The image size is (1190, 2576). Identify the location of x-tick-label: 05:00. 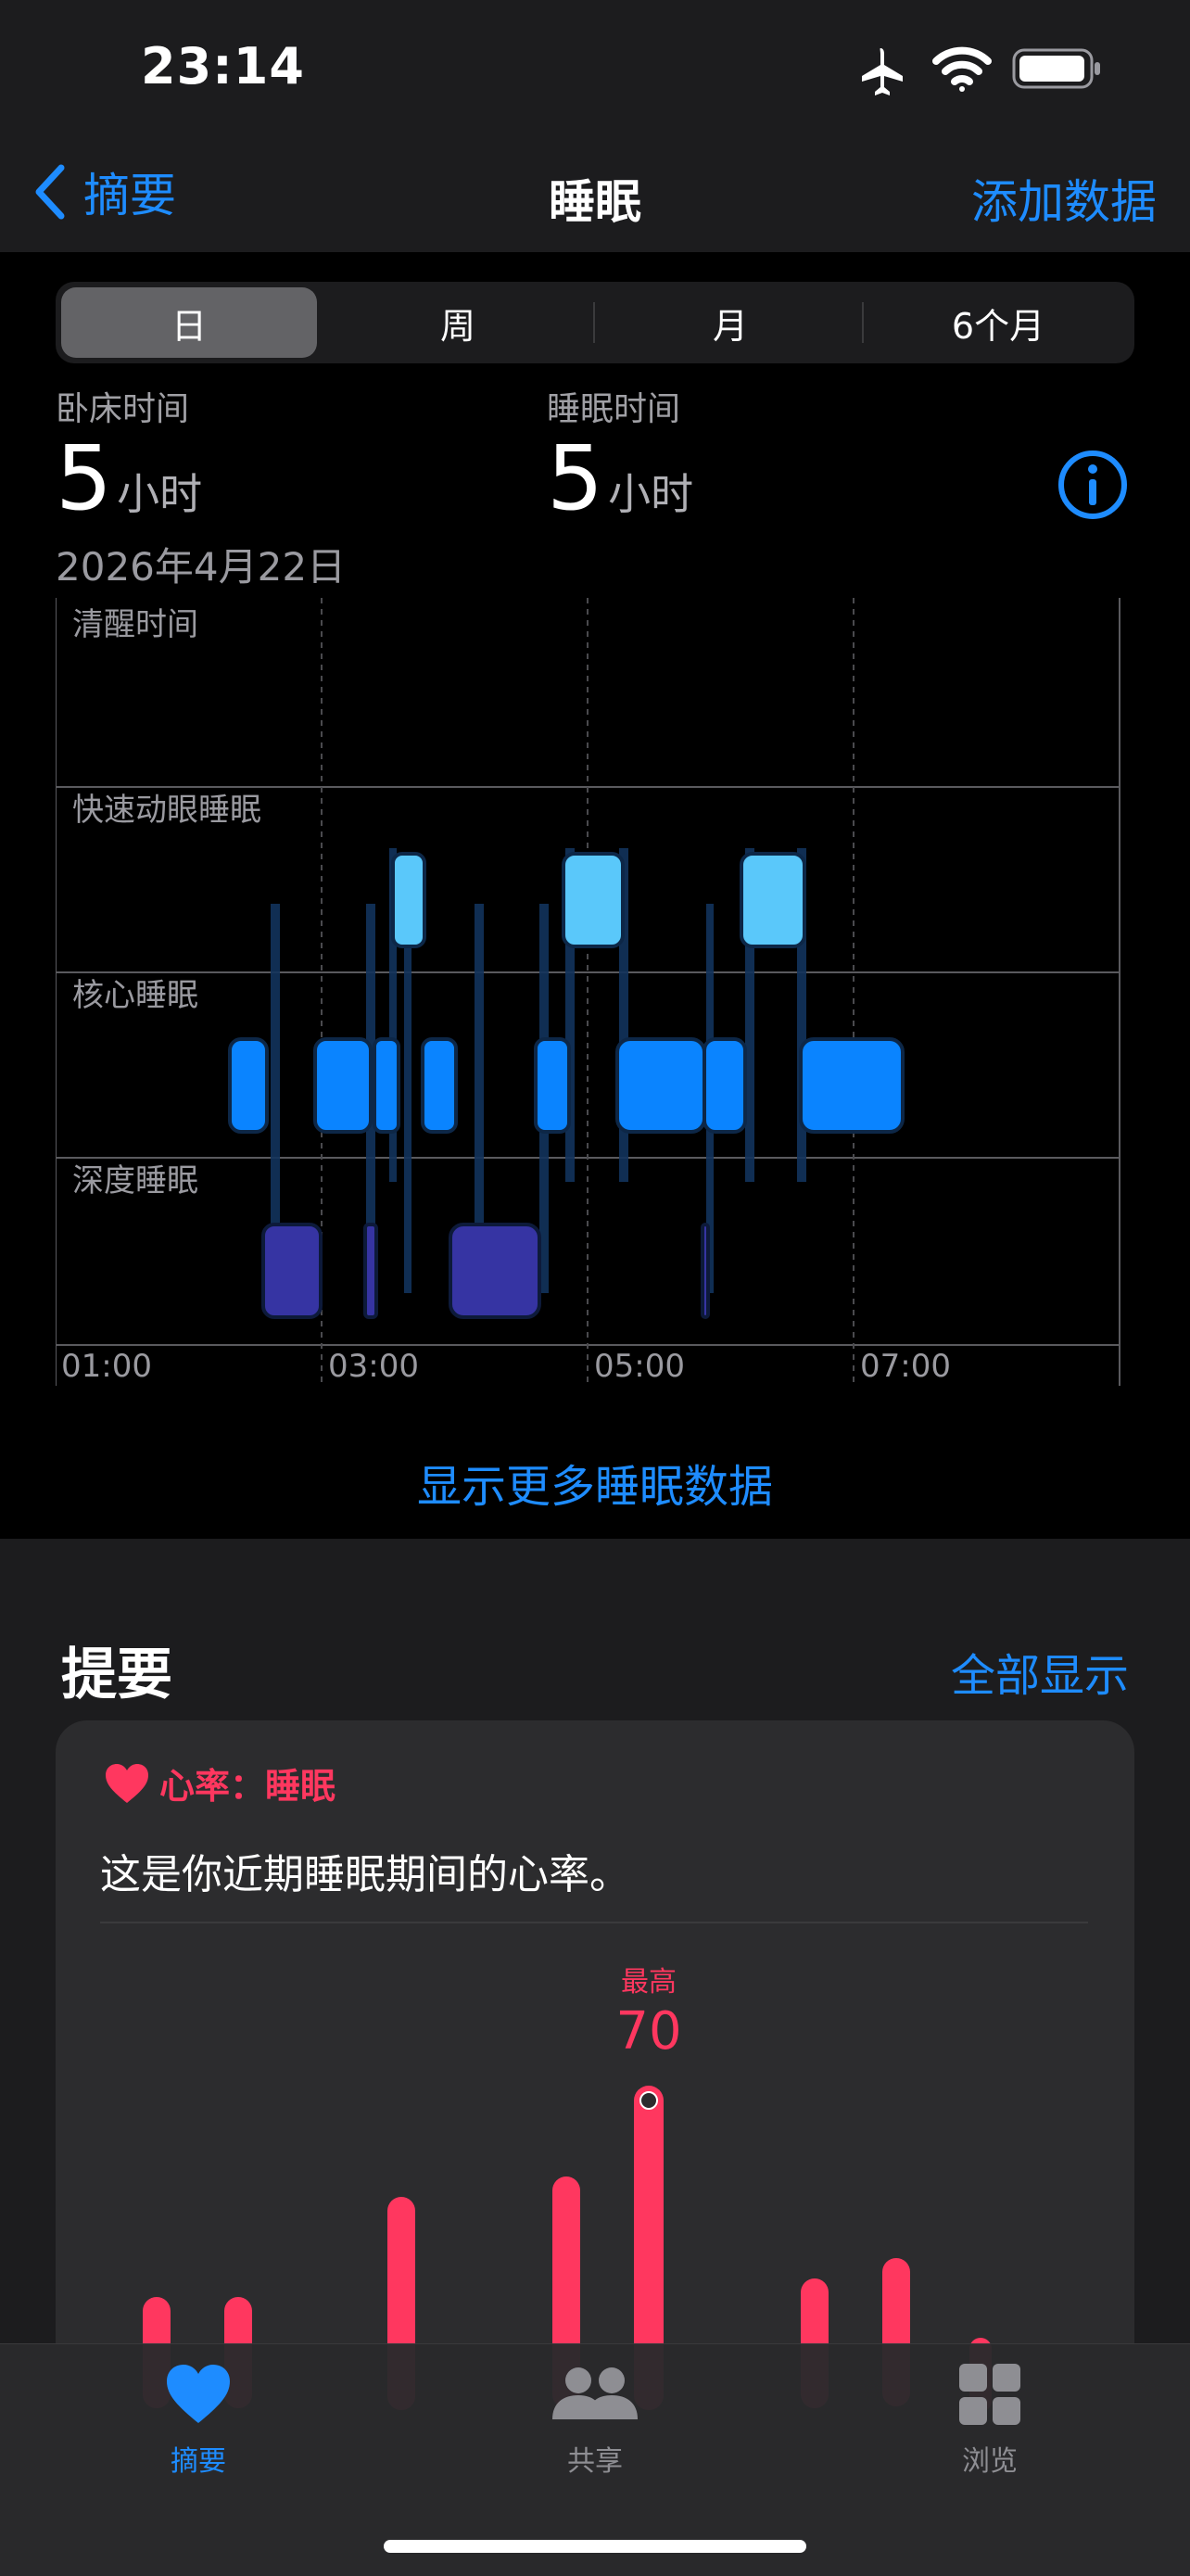
(639, 1366).